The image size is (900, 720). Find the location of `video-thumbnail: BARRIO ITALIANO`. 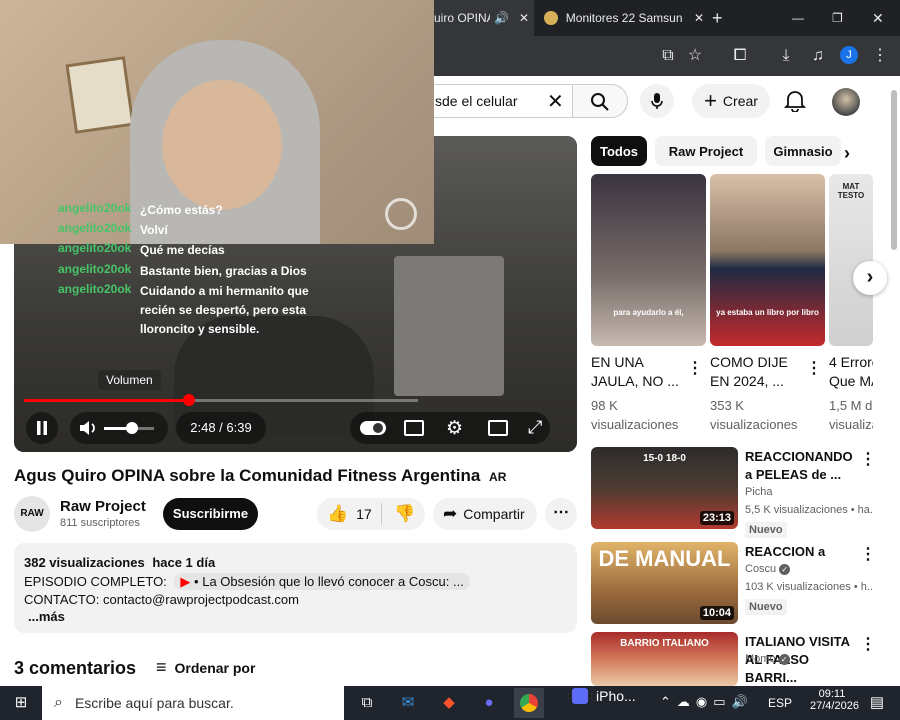

video-thumbnail: BARRIO ITALIANO is located at coordinates (664, 659).